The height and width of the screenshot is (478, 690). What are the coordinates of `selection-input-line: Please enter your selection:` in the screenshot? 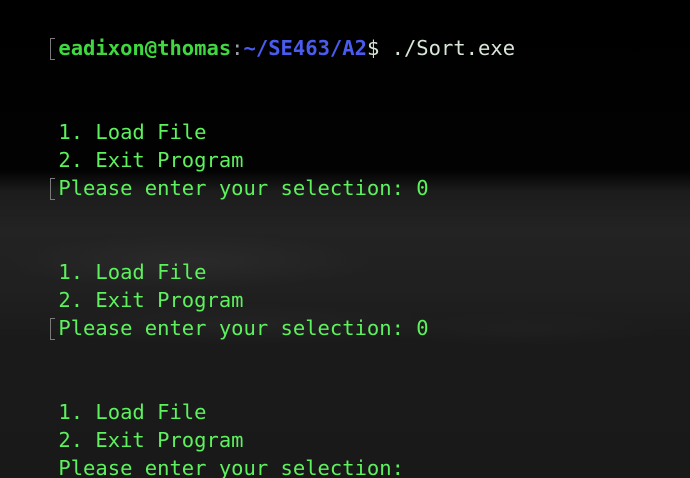 It's located at (213, 452).